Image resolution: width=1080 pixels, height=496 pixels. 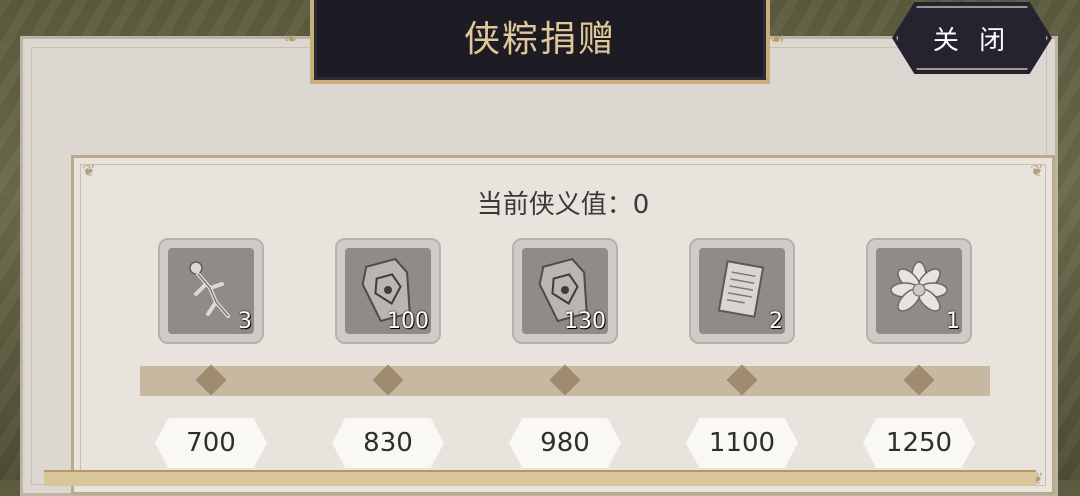 I want to click on threshold-badge: 980, so click(x=565, y=443).